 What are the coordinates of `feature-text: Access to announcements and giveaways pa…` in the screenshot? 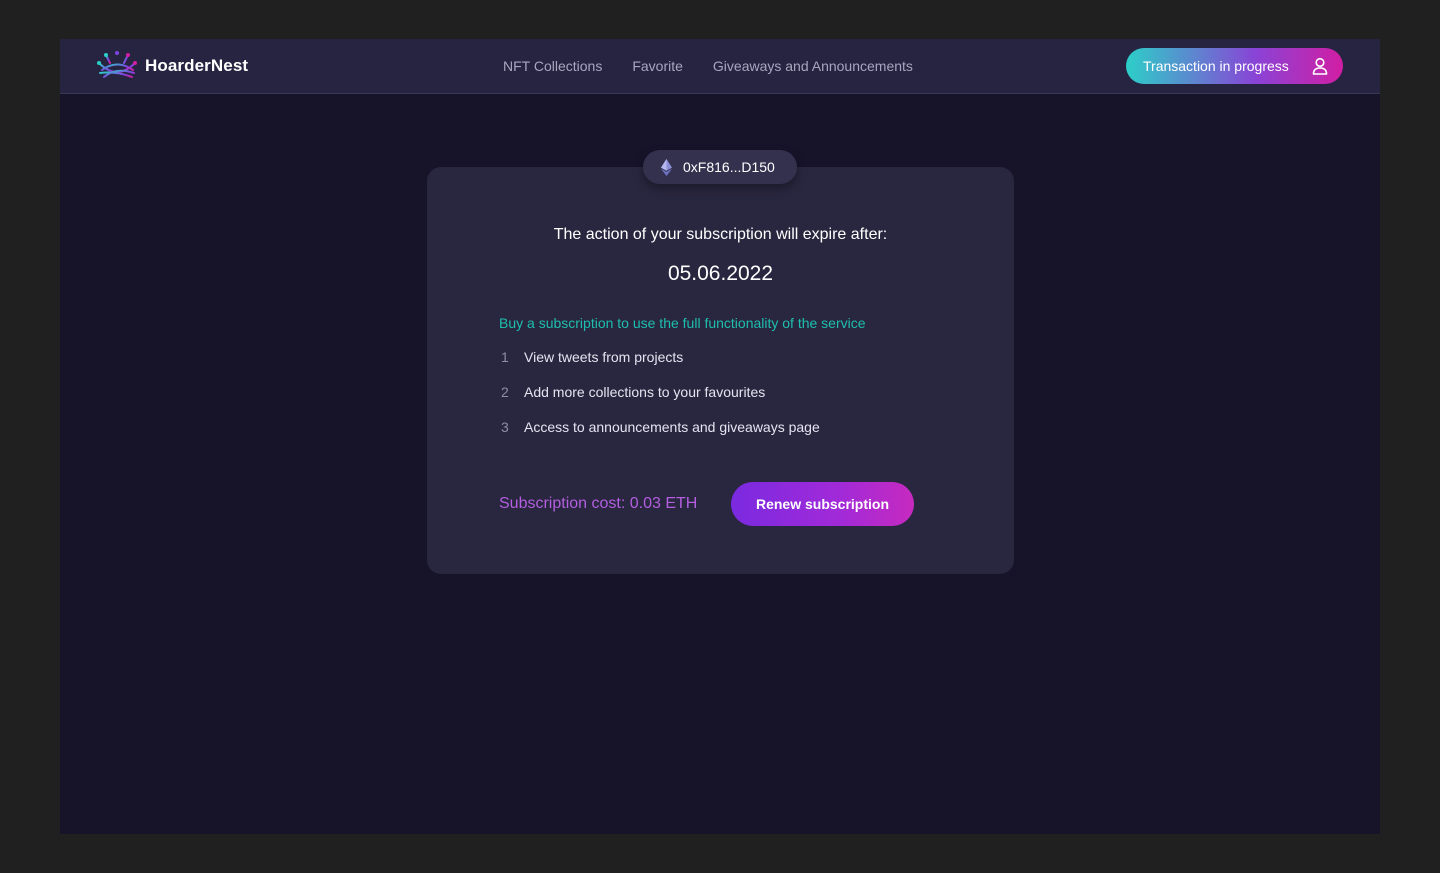 It's located at (672, 427).